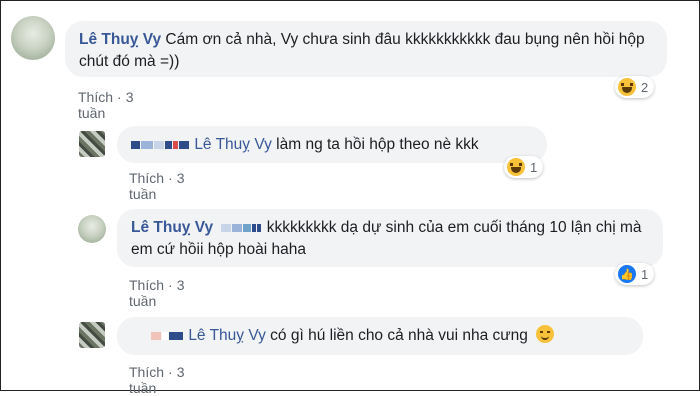 The height and width of the screenshot is (396, 700). I want to click on reaction-badge: 1, so click(524, 167).